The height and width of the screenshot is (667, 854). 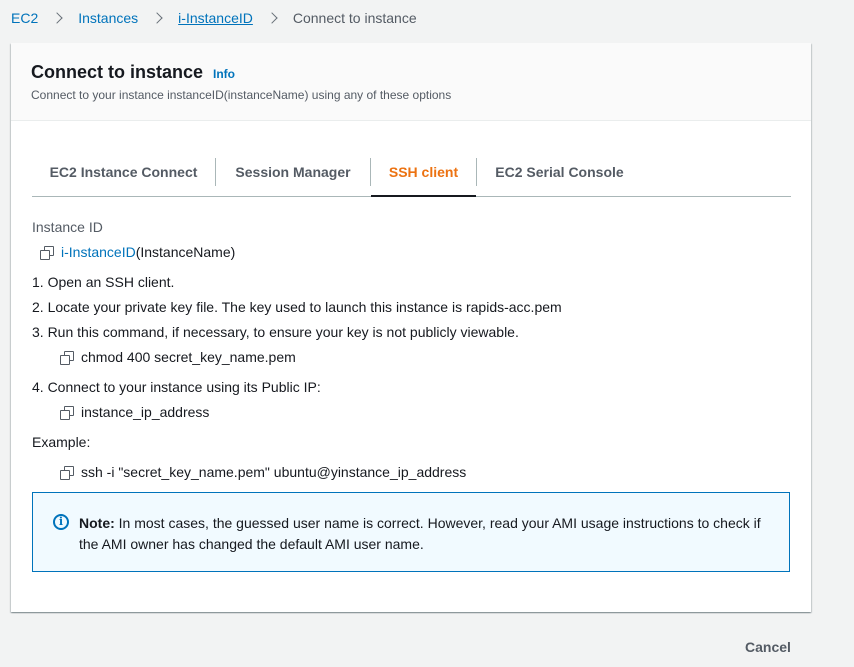 I want to click on breadcrumb-ec2-link: EC2, so click(x=24, y=18).